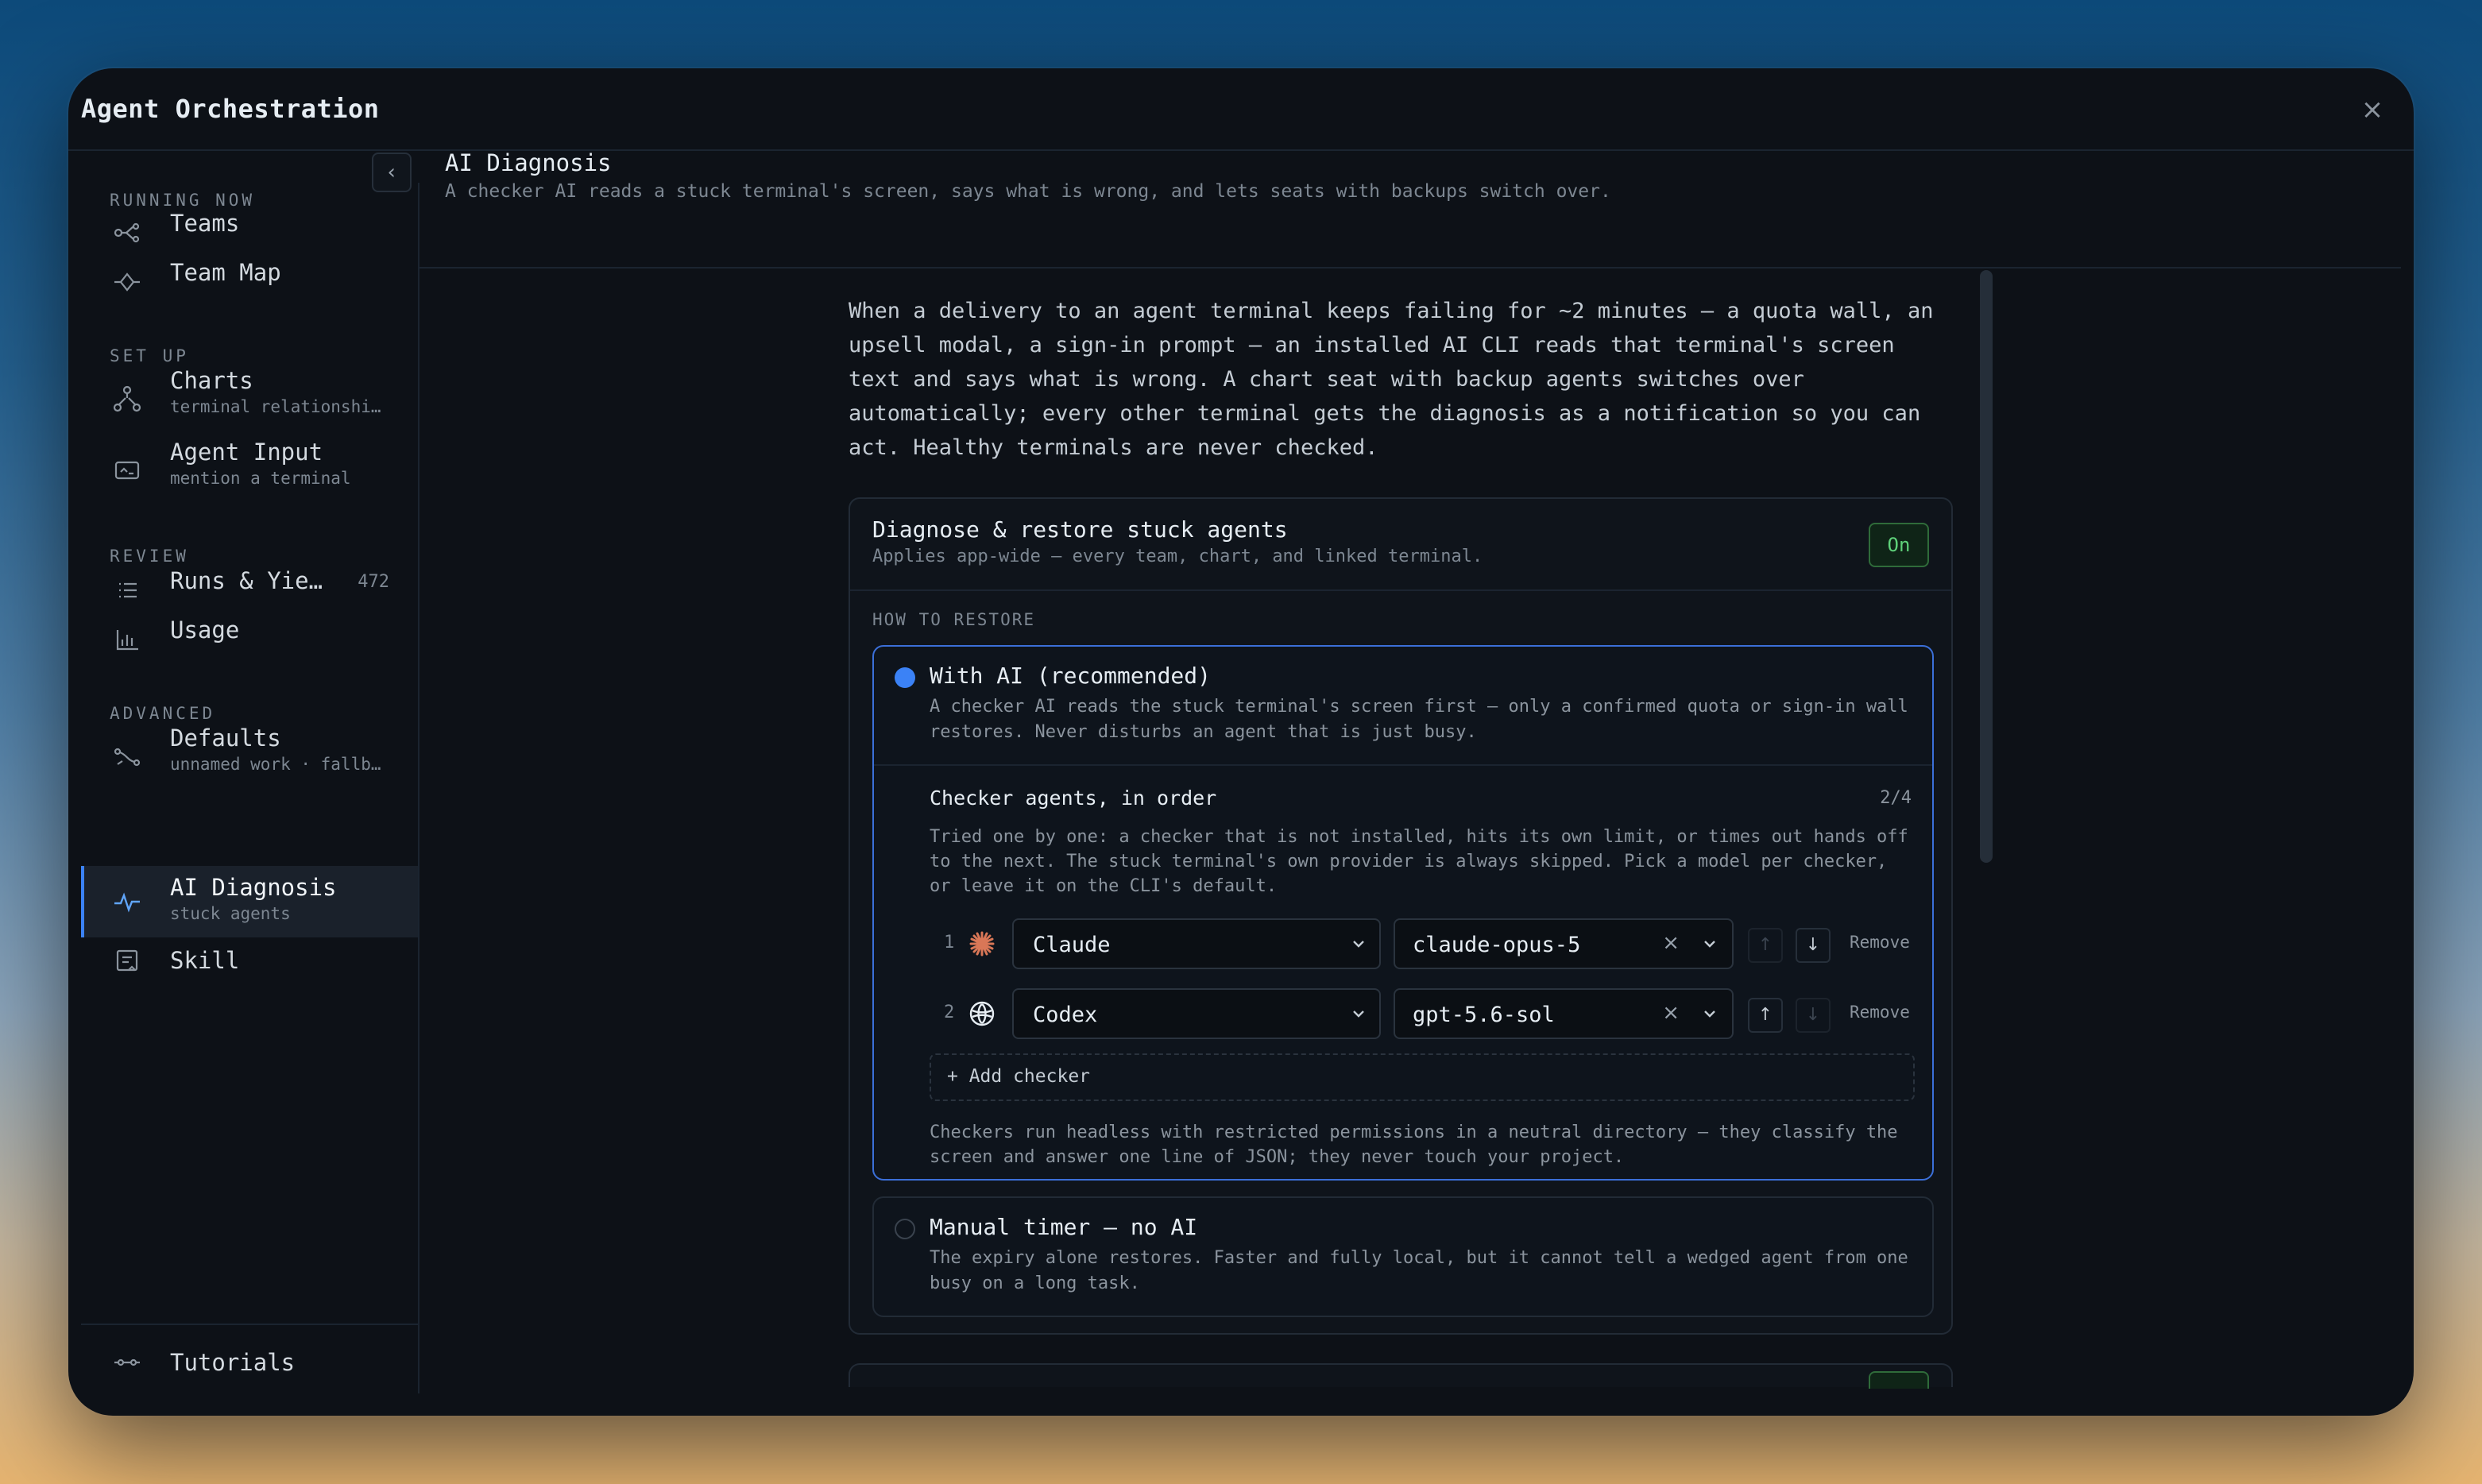 Image resolution: width=2482 pixels, height=1484 pixels. I want to click on pulse-icon, so click(127, 902).